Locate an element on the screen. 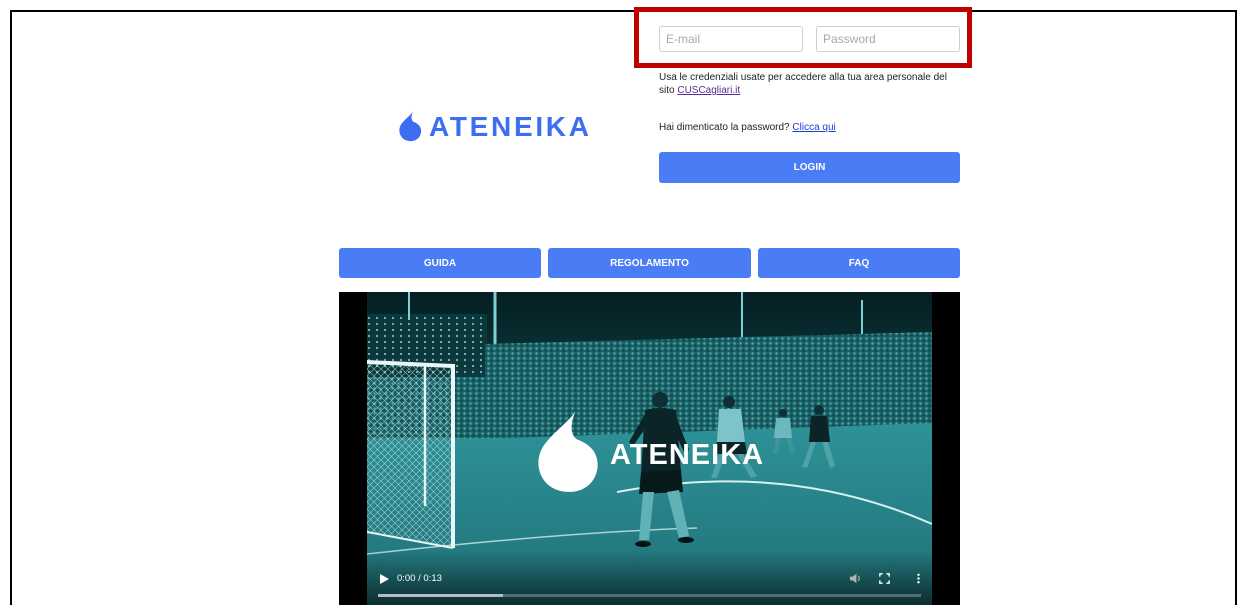 The image size is (1247, 605). play-button is located at coordinates (384, 579).